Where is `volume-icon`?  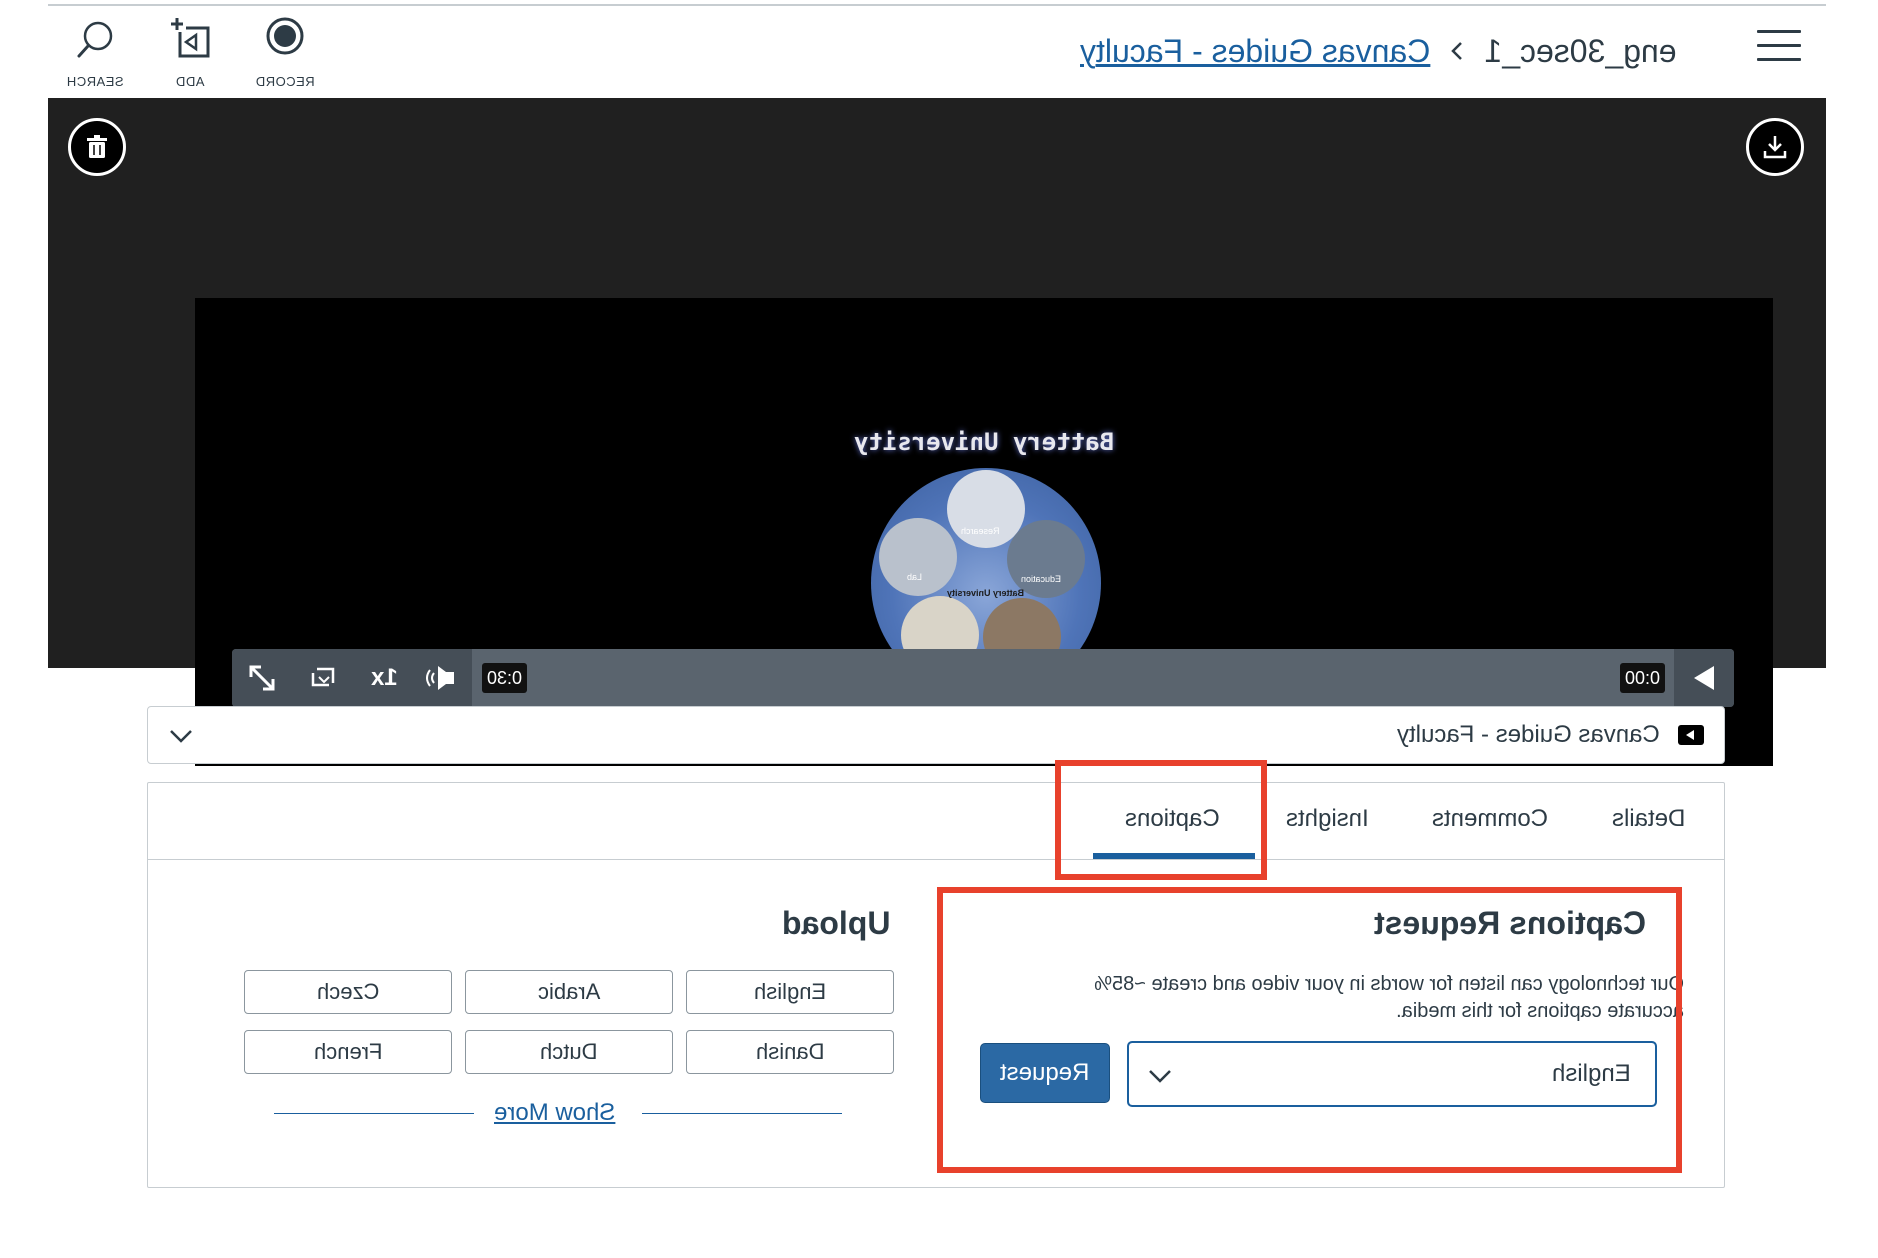 volume-icon is located at coordinates (440, 678).